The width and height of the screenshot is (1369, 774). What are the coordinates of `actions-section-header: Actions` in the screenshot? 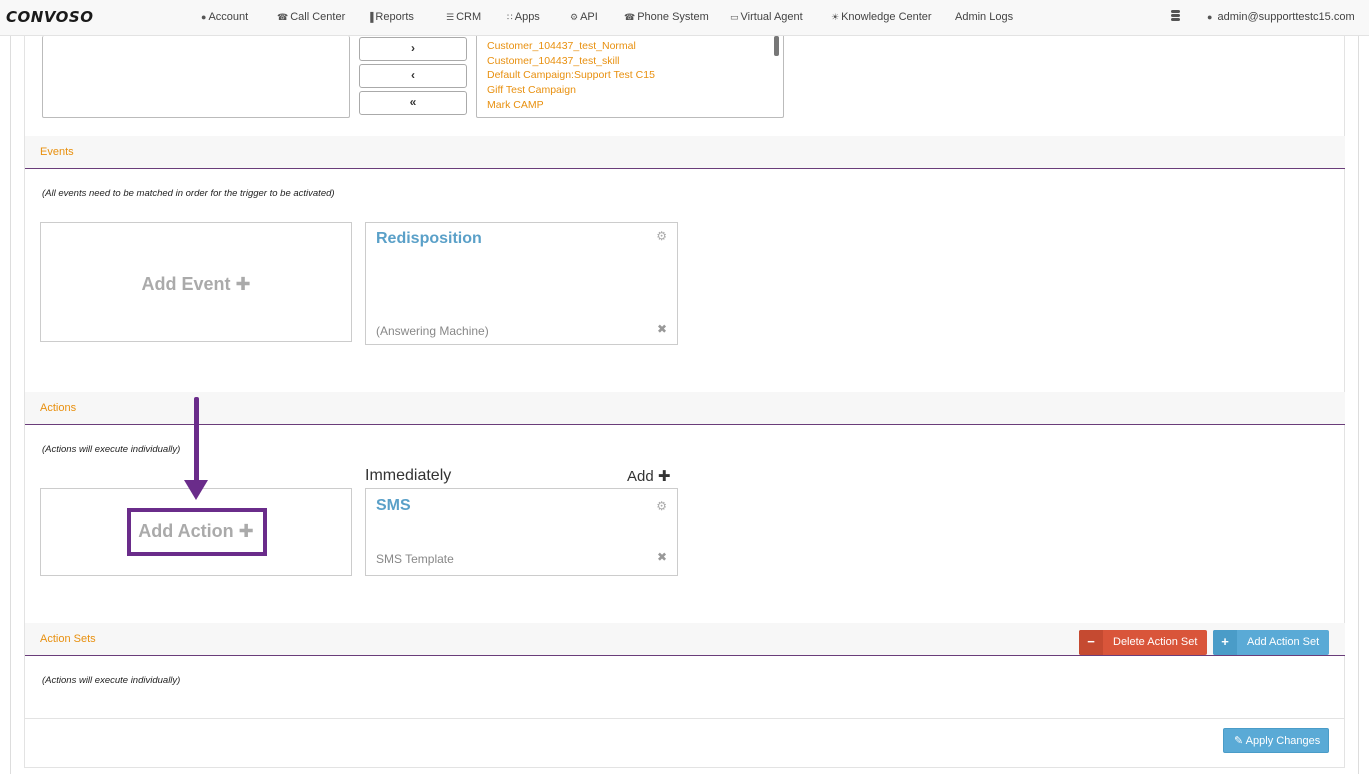 It's located at (685, 408).